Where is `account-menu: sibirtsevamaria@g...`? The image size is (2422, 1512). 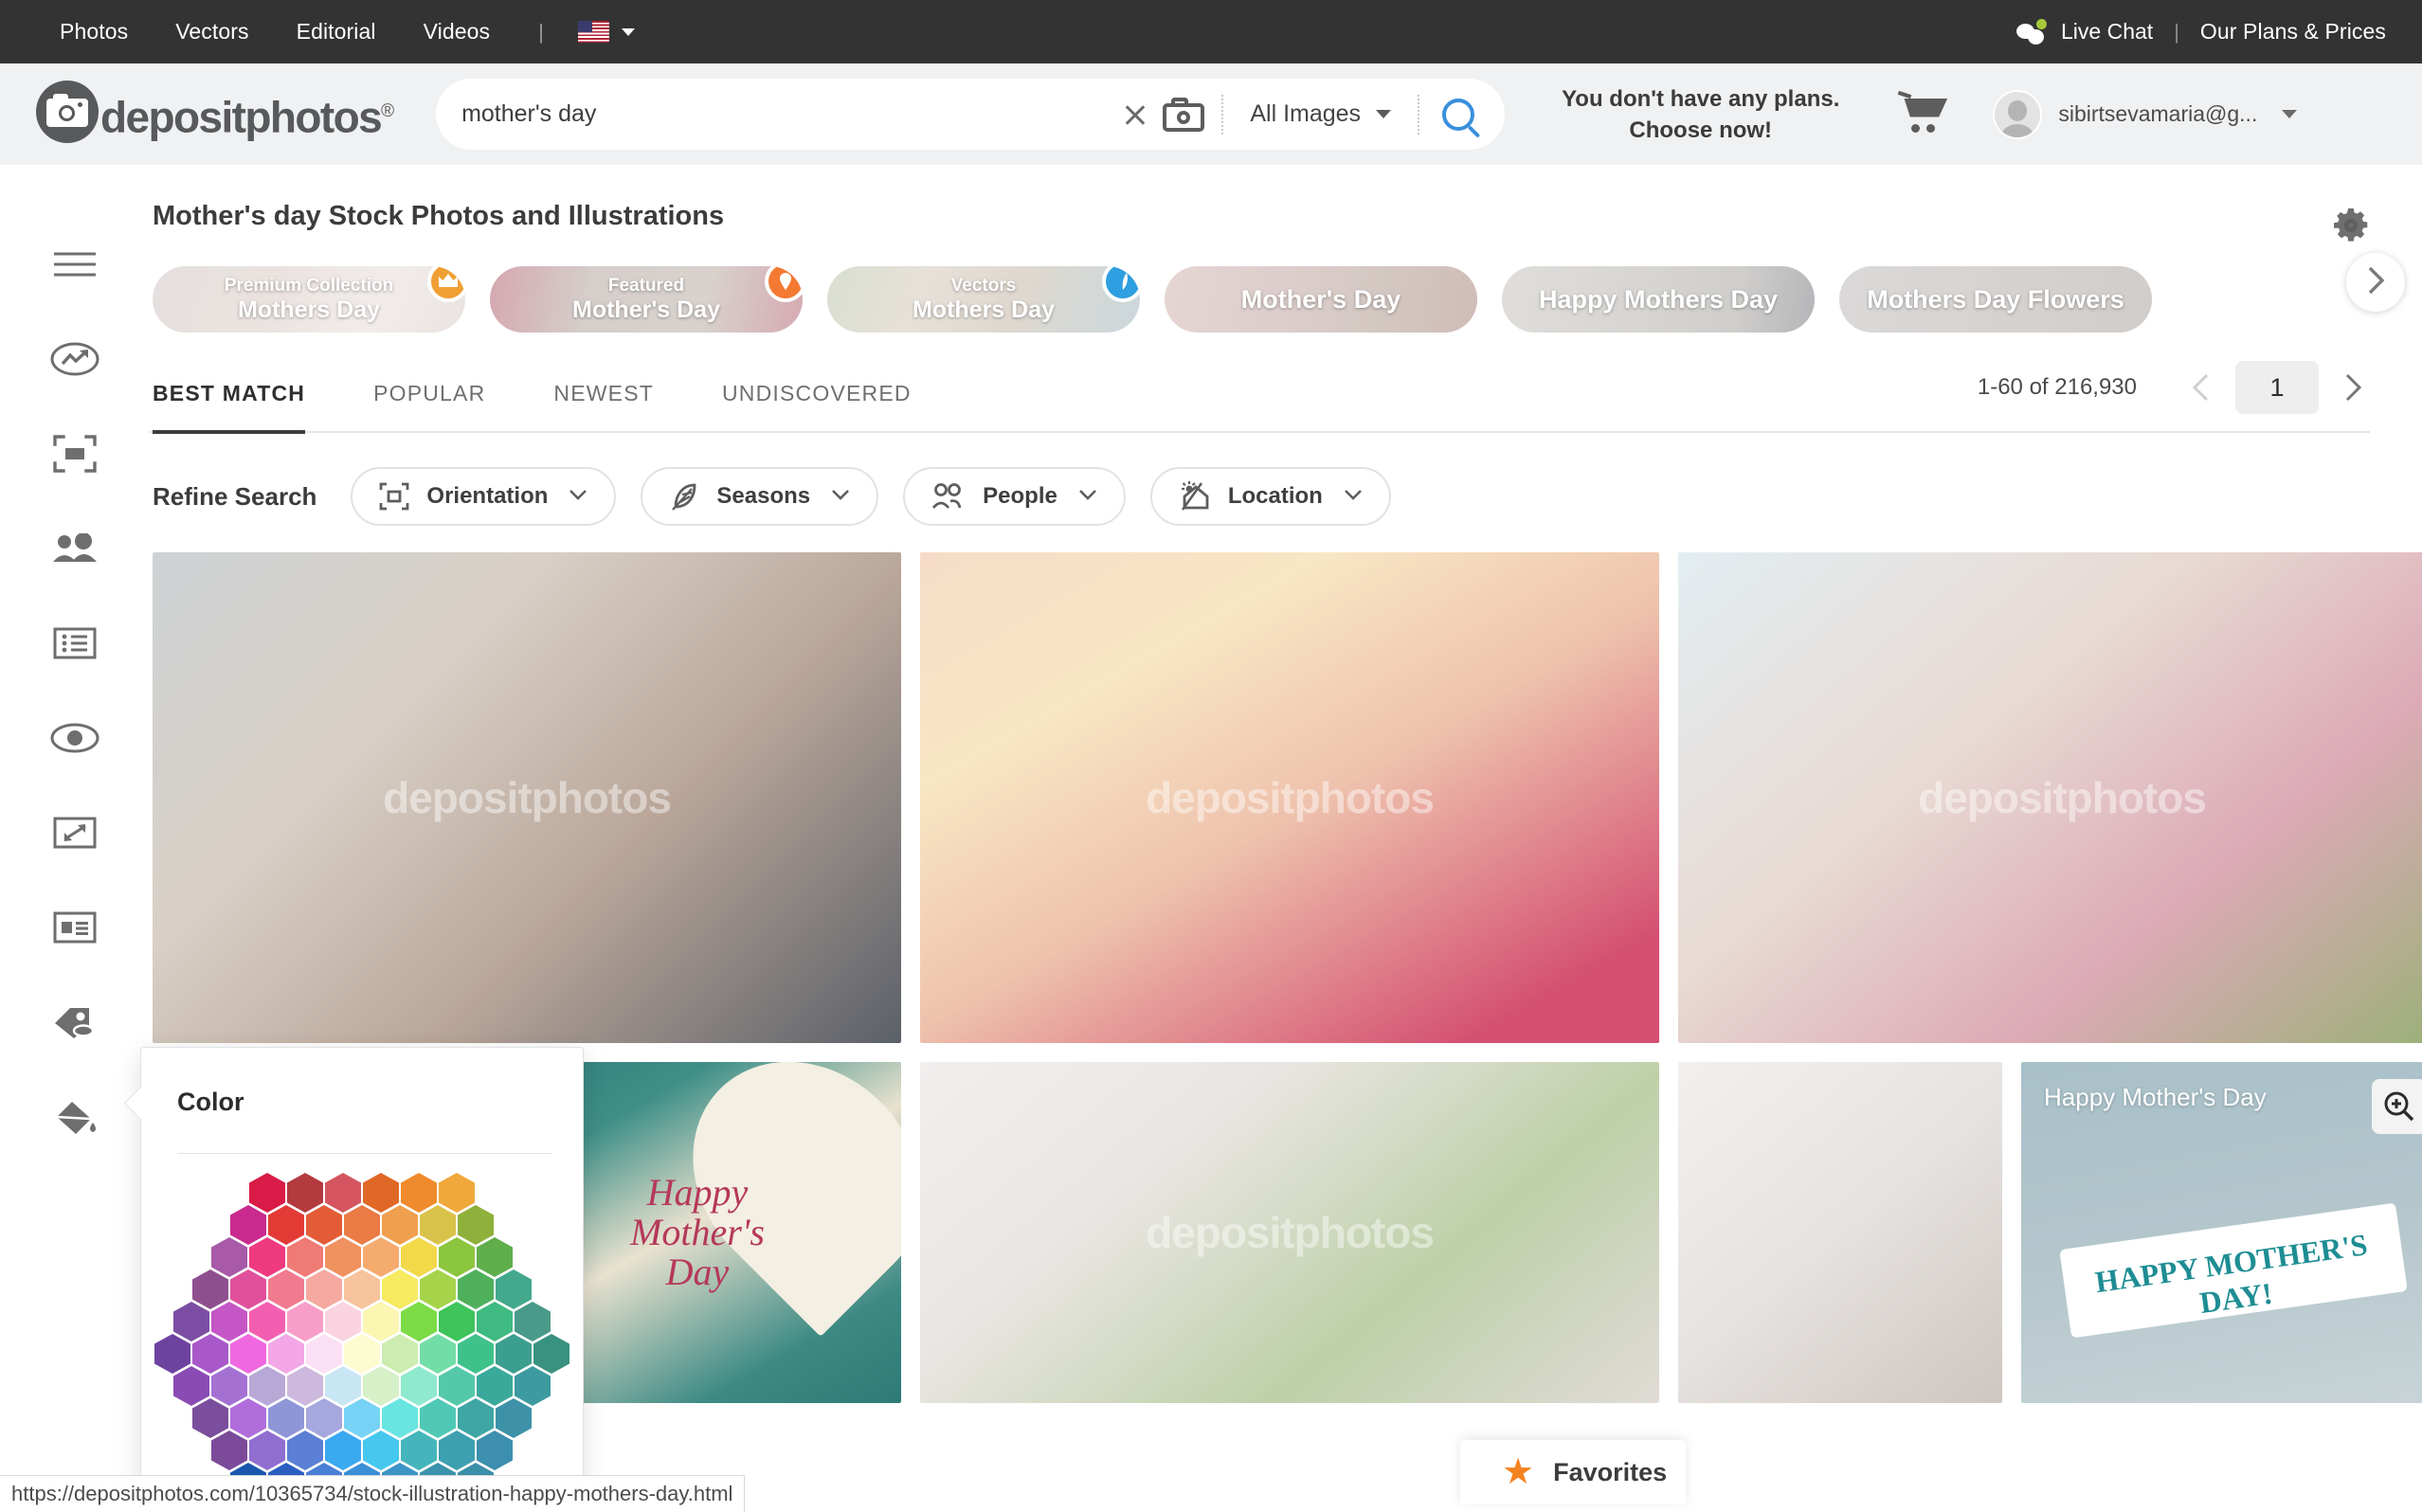 account-menu: sibirtsevamaria@g... is located at coordinates (2145, 114).